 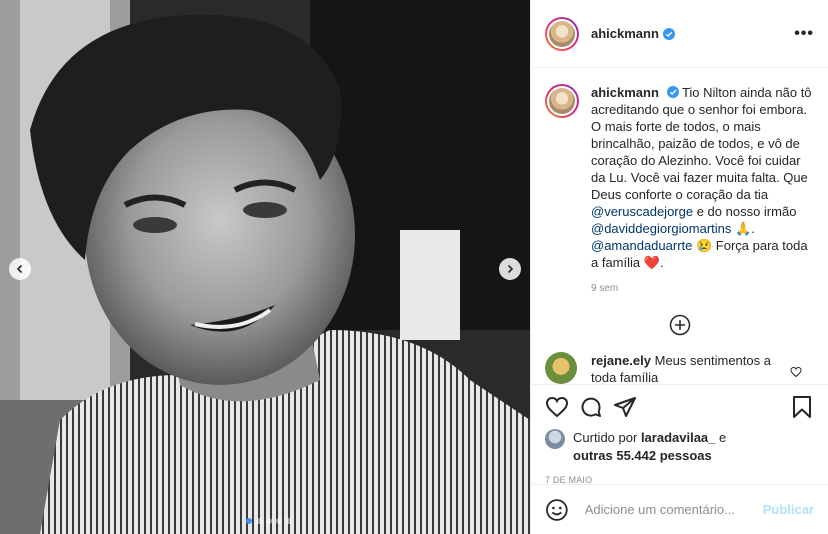 What do you see at coordinates (804, 34) in the screenshot?
I see `more-options-button: •••` at bounding box center [804, 34].